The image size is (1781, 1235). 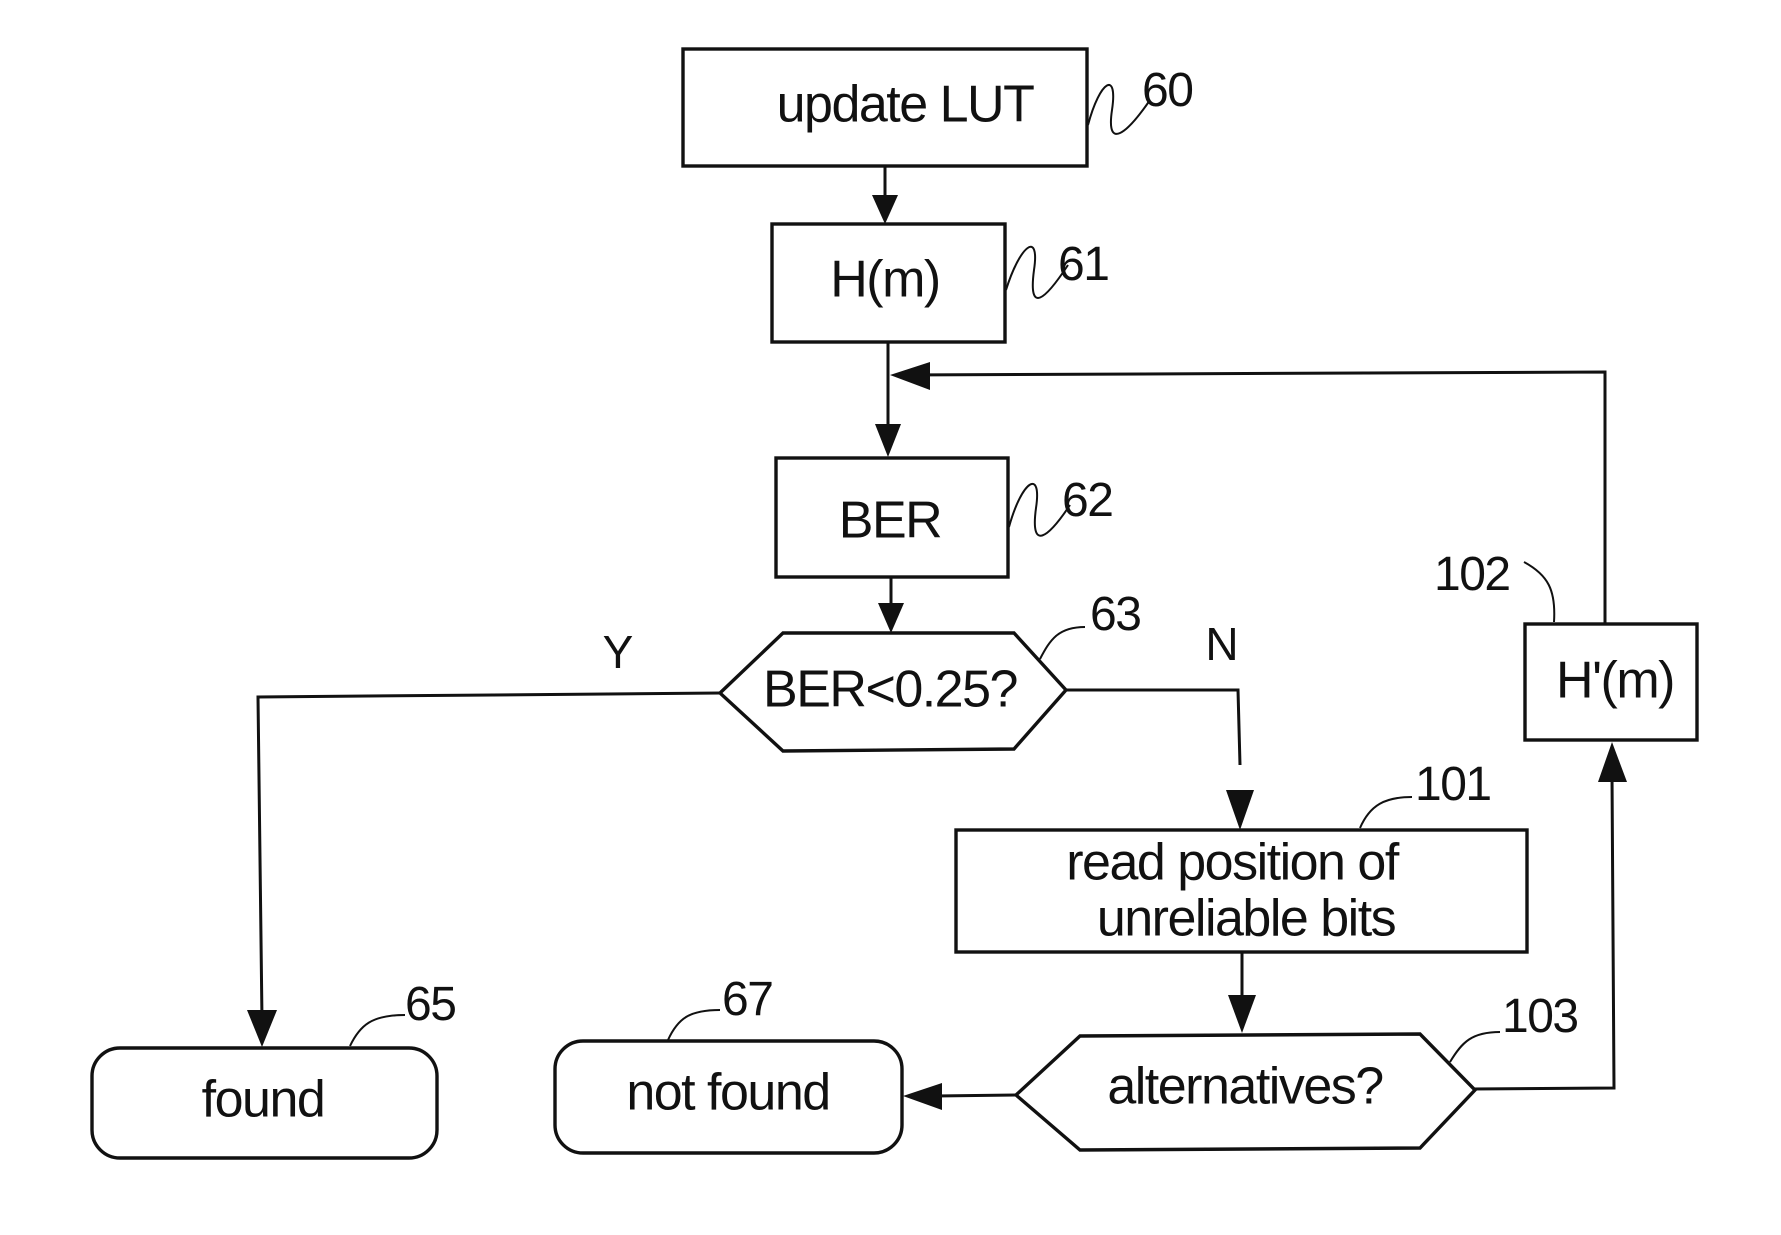 I want to click on branch-label-no: N, so click(x=1221, y=644).